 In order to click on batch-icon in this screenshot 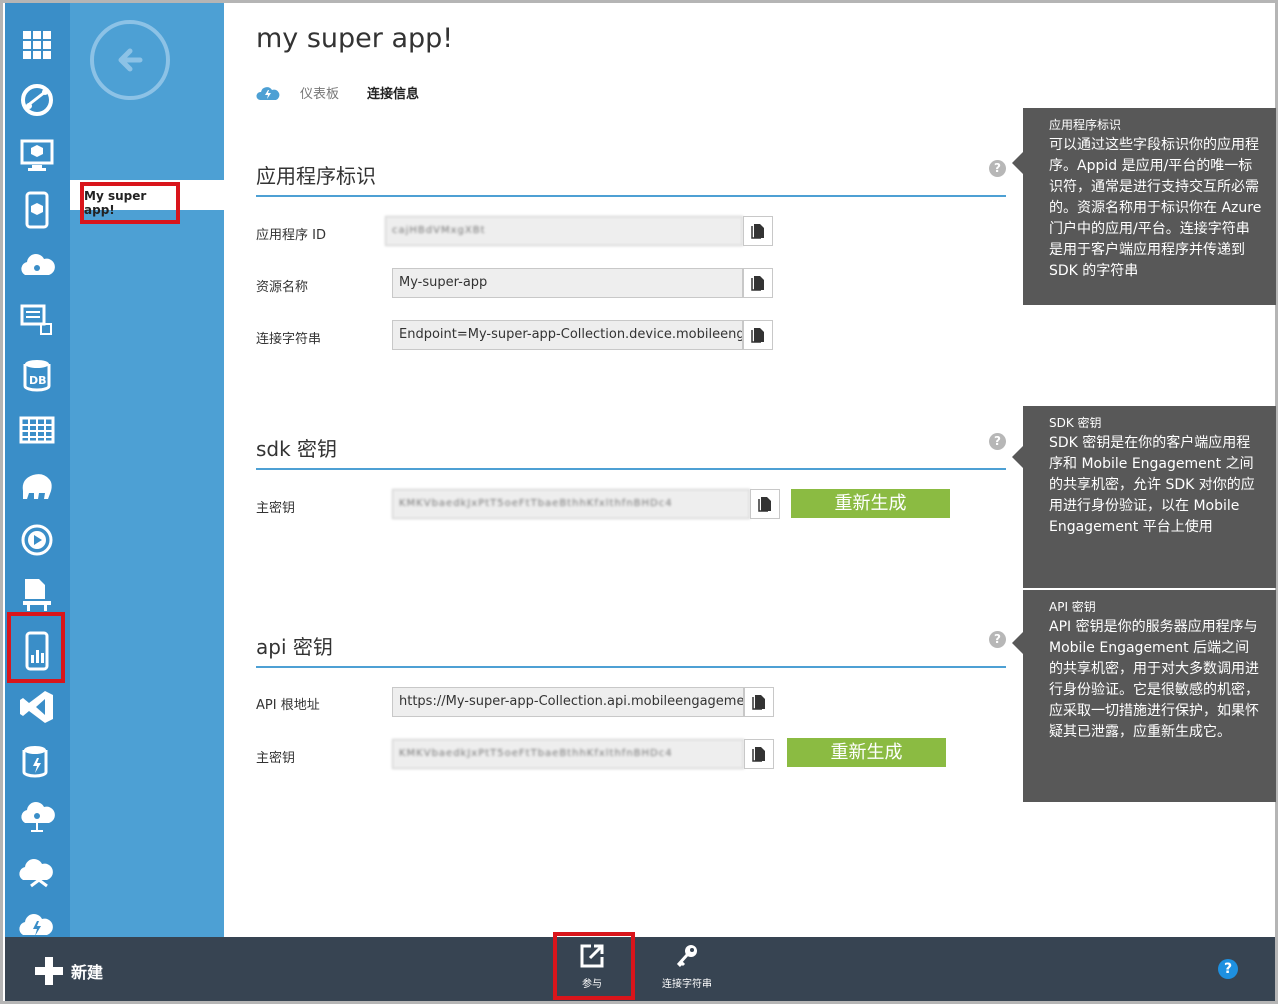, I will do `click(37, 320)`.